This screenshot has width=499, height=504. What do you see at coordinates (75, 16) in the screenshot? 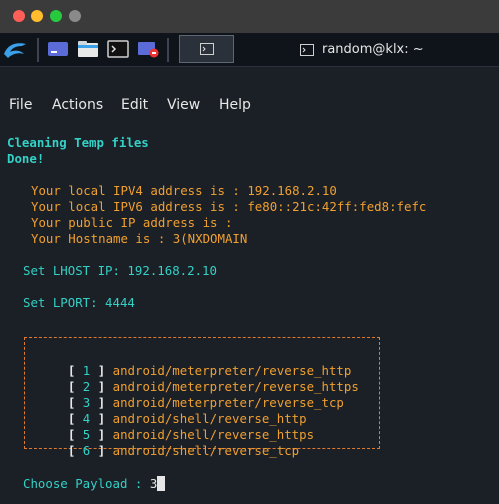
I see `window-extra-button` at bounding box center [75, 16].